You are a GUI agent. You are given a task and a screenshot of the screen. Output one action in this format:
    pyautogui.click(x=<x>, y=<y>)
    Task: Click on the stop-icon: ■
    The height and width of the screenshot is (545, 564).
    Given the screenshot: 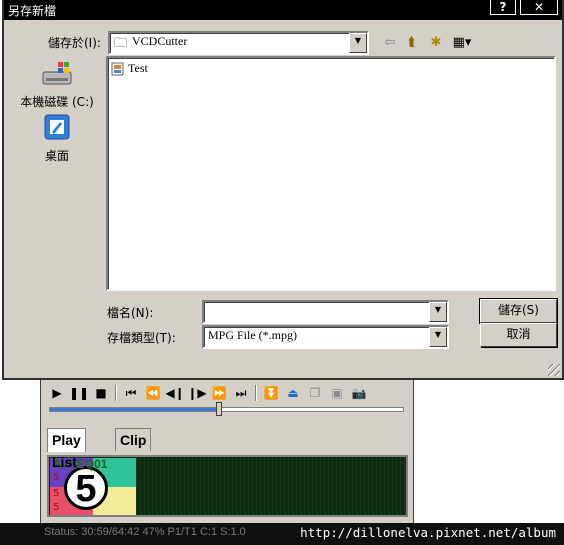 What is the action you would take?
    pyautogui.click(x=101, y=393)
    